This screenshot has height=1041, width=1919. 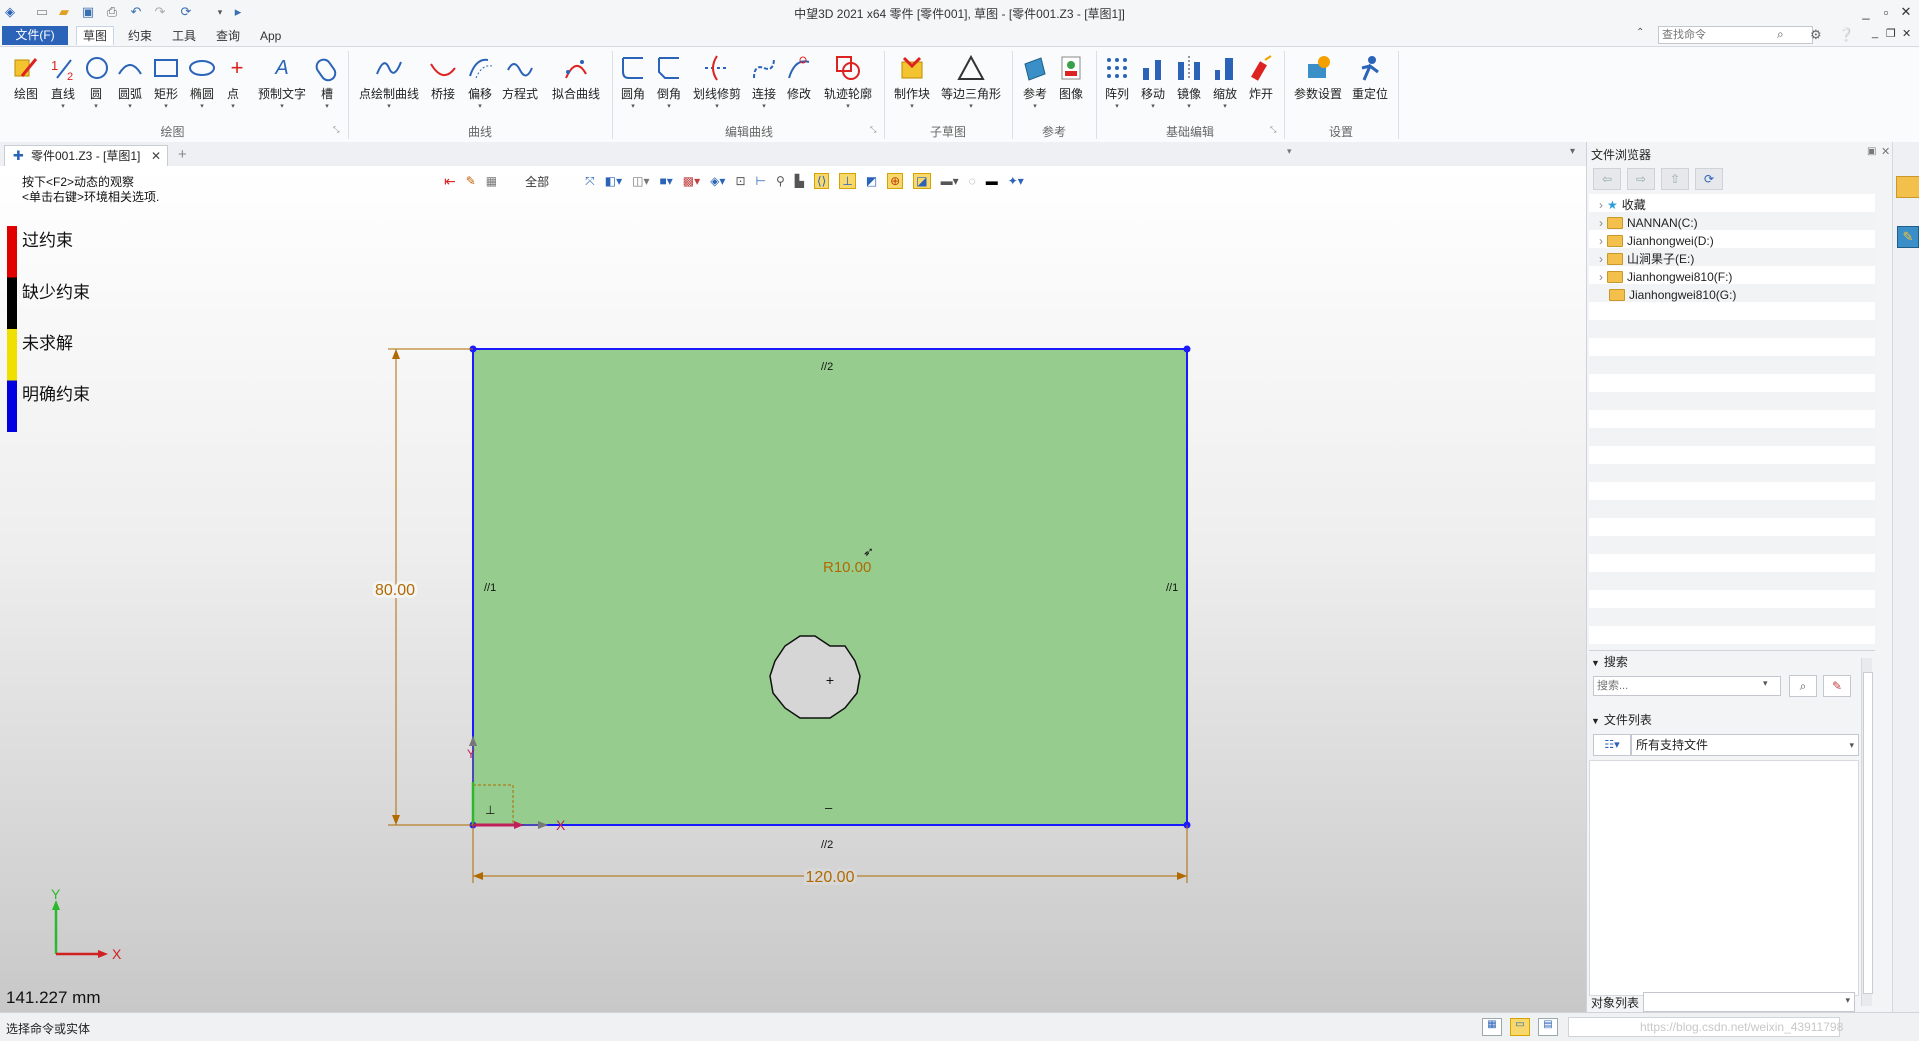 I want to click on up-arrow-icon: ⇧, so click(x=1675, y=179).